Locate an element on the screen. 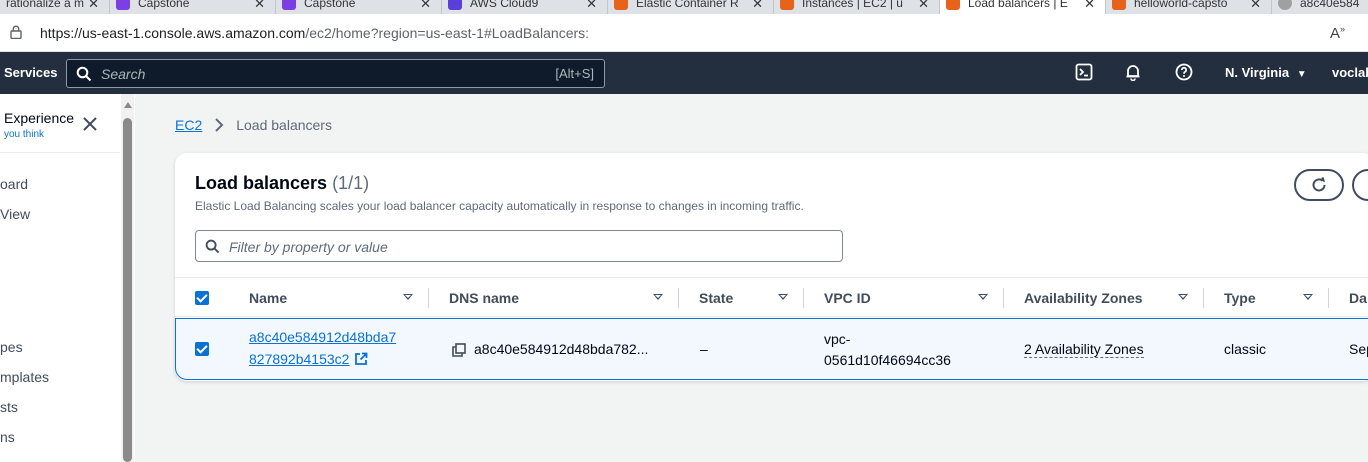 This screenshot has width=1368, height=462. region-selector: N. Virginia ▼ is located at coordinates (1266, 72).